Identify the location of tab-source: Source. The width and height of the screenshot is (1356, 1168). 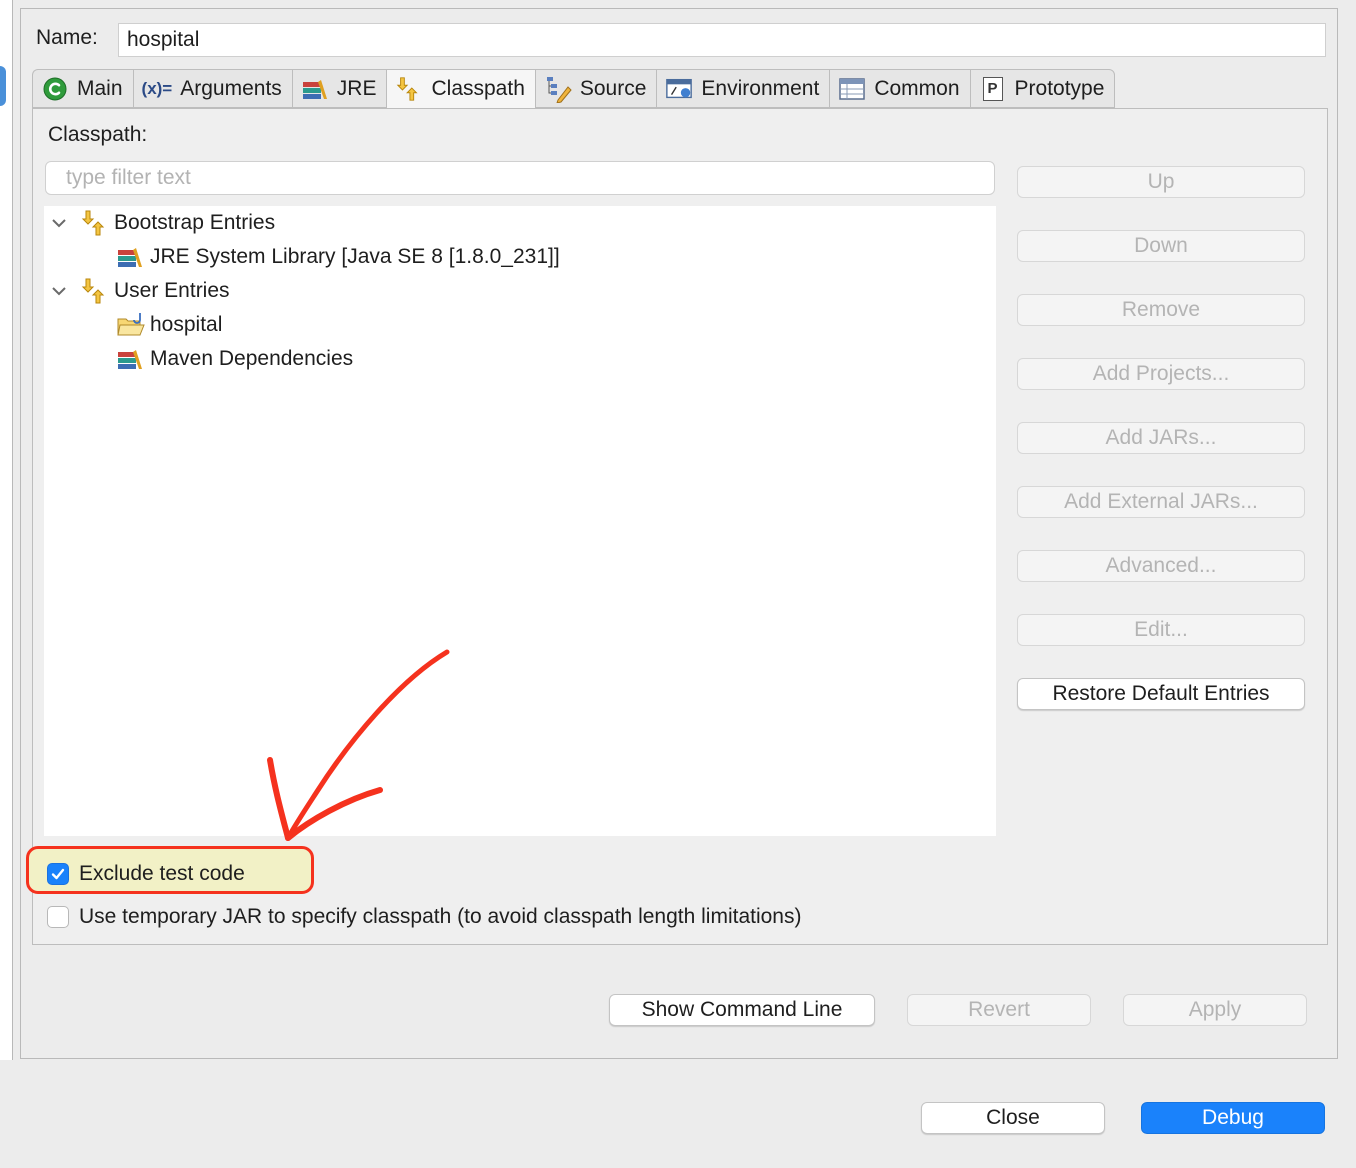
(595, 88).